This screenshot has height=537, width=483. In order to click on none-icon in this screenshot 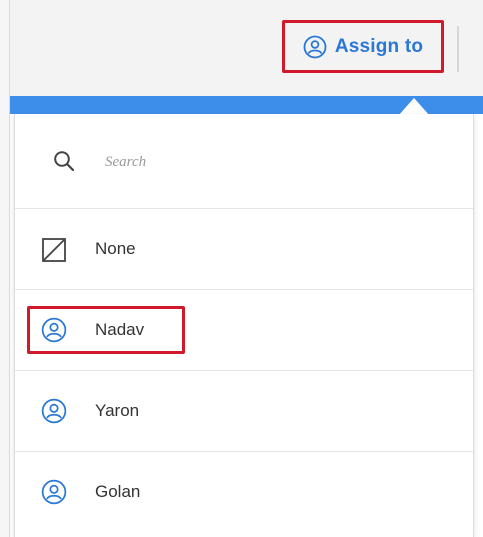, I will do `click(54, 250)`.